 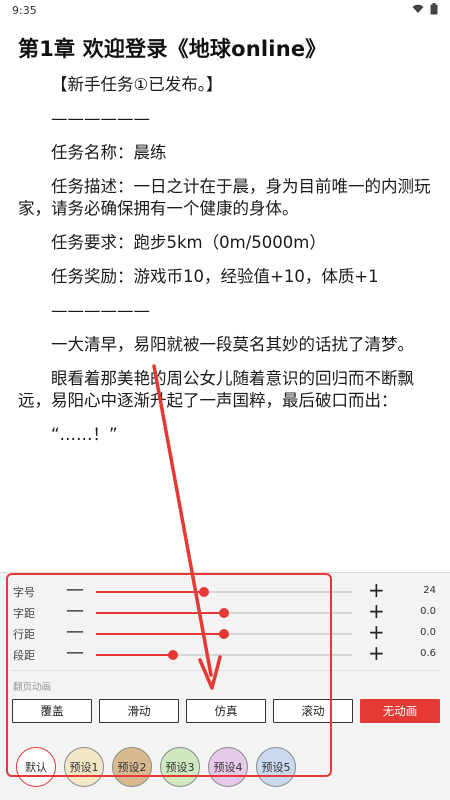 I want to click on paragraph: 【新手任务①已发布。】, so click(x=137, y=84).